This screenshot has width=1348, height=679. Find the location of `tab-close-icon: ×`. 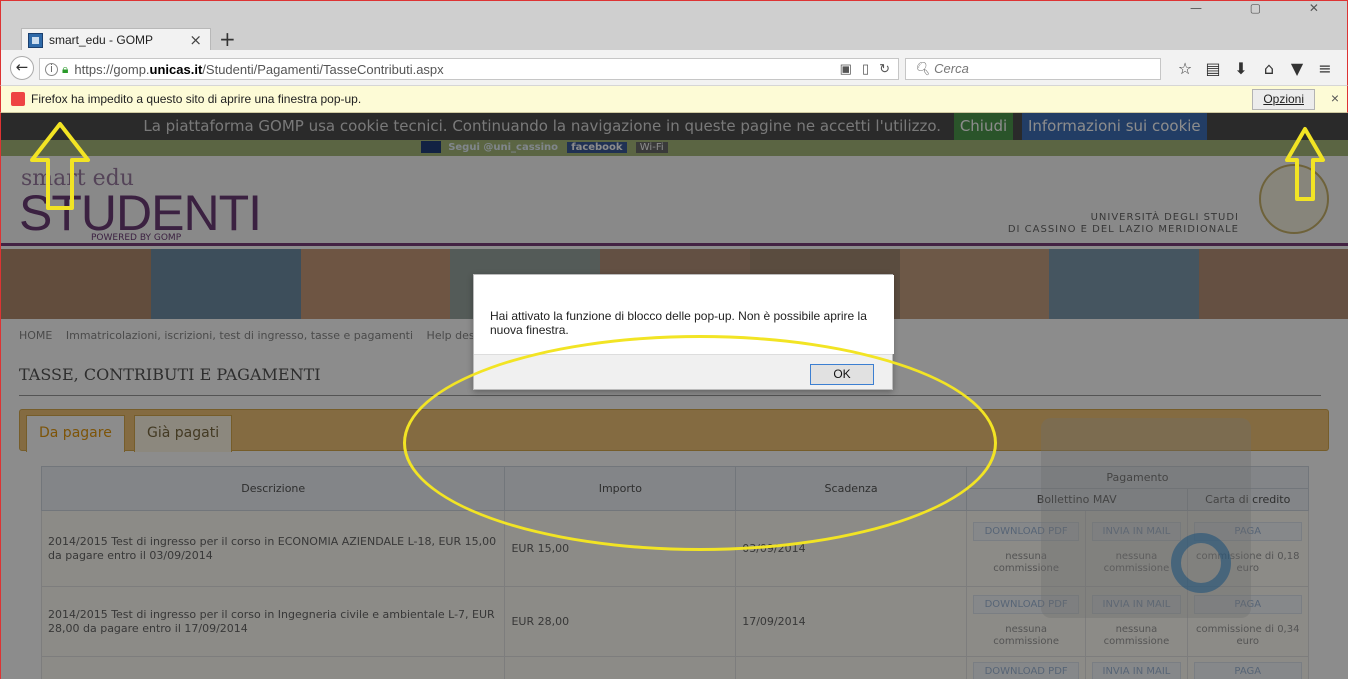

tab-close-icon: × is located at coordinates (195, 40).